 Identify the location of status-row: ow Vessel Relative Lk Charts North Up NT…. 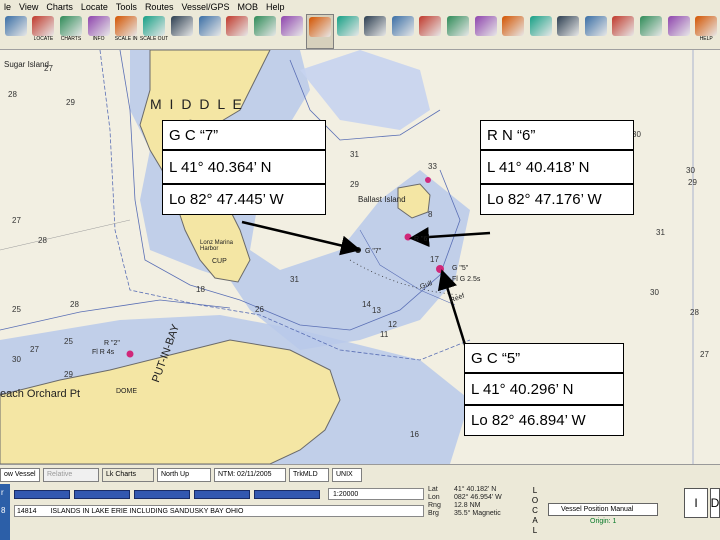
(360, 474).